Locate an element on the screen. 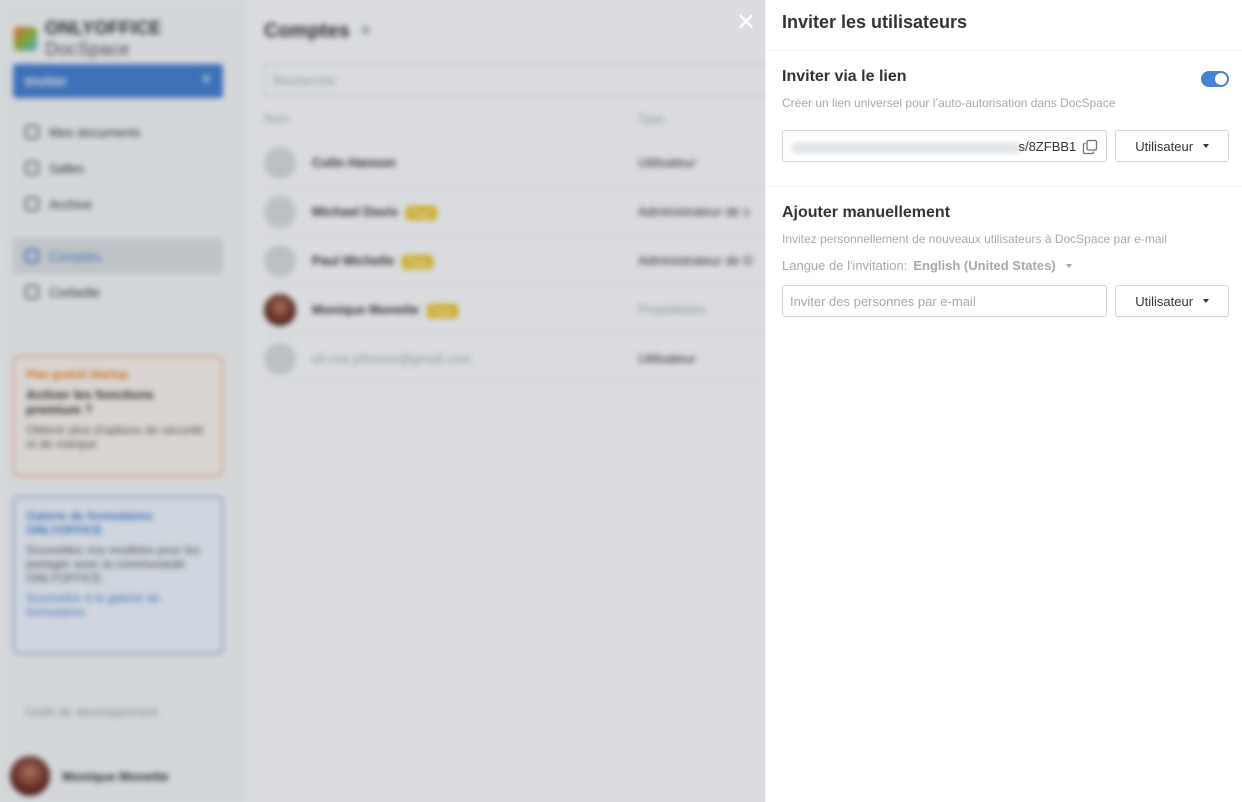 Image resolution: width=1242 pixels, height=802 pixels. invite-link-field: s/8ZFBB1 is located at coordinates (945, 146).